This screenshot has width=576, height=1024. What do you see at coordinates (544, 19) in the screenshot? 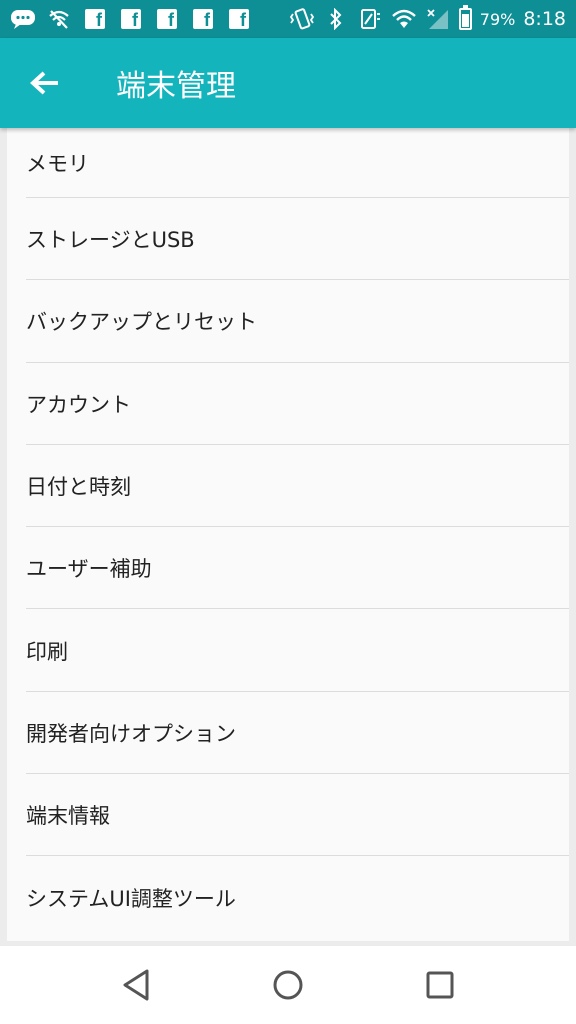
I see `clock: 8:18` at bounding box center [544, 19].